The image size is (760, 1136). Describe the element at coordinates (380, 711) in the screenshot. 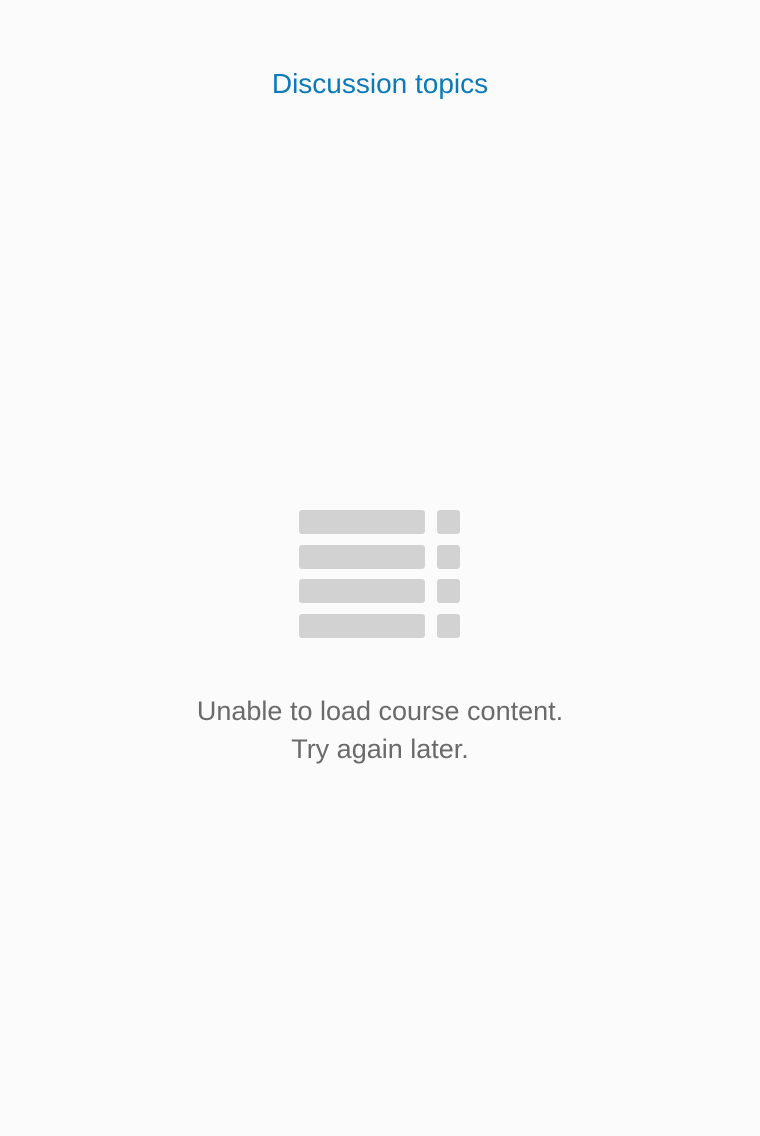

I see `error-message-line-1: Unable to load course content.` at that location.